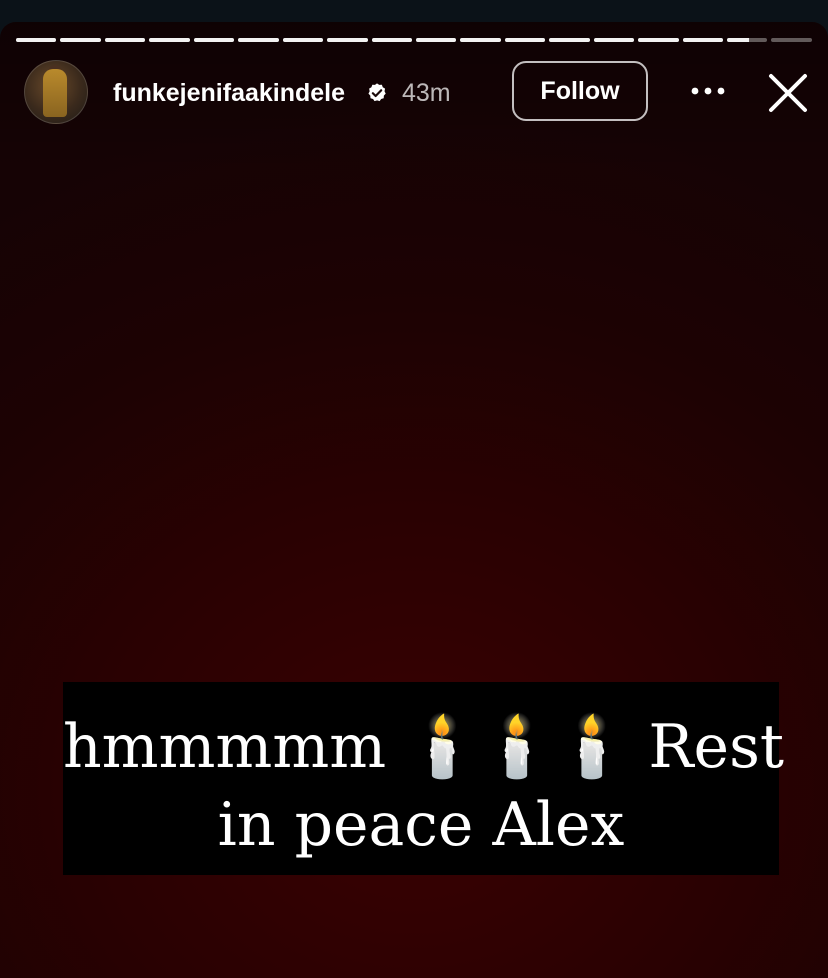  I want to click on avatar-figure, so click(55, 93).